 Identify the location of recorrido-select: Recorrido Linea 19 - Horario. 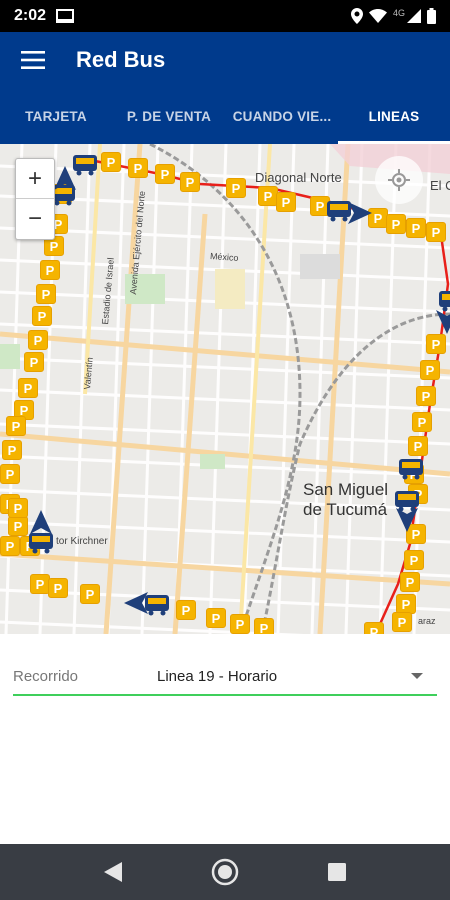
(225, 677).